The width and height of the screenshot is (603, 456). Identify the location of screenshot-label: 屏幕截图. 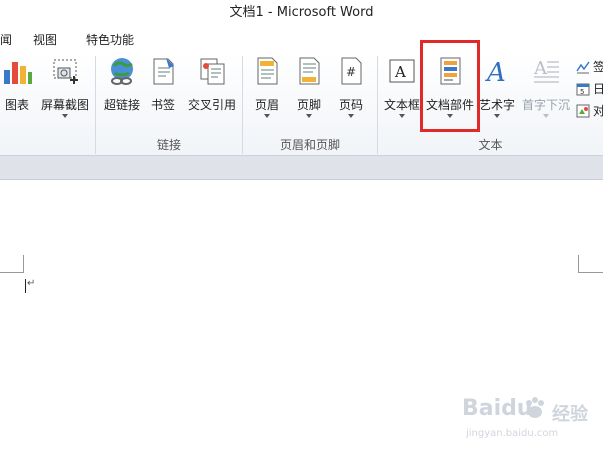
(64, 105).